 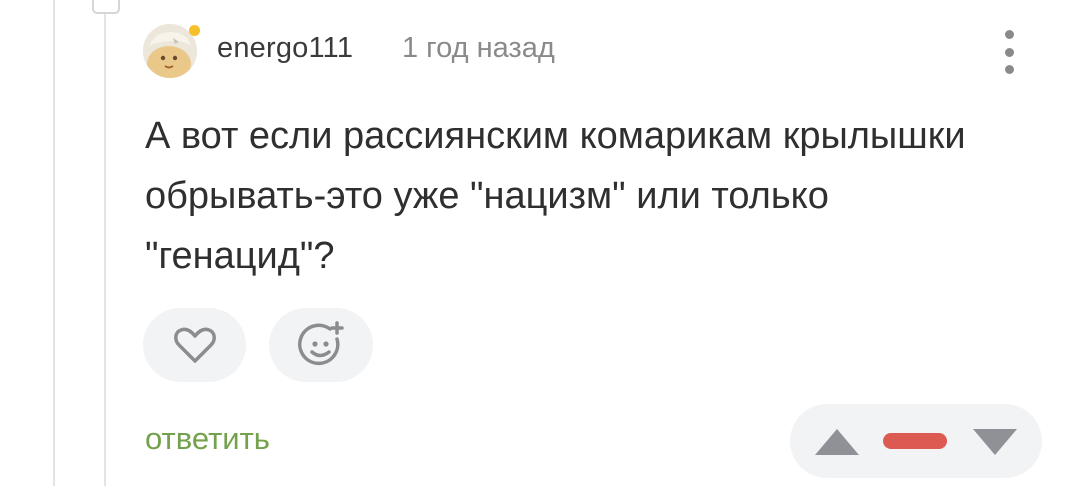 I want to click on thread-collapse-toggle, so click(x=106, y=7).